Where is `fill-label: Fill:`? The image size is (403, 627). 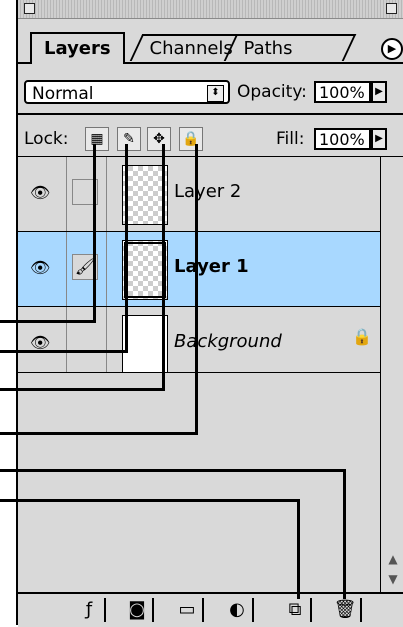
fill-label: Fill: is located at coordinates (290, 139).